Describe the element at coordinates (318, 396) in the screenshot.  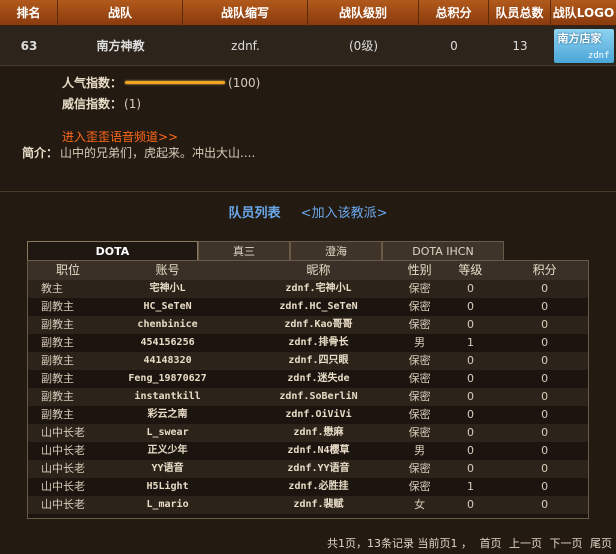
I see `member-nickname: zdnf.SoBerliN` at that location.